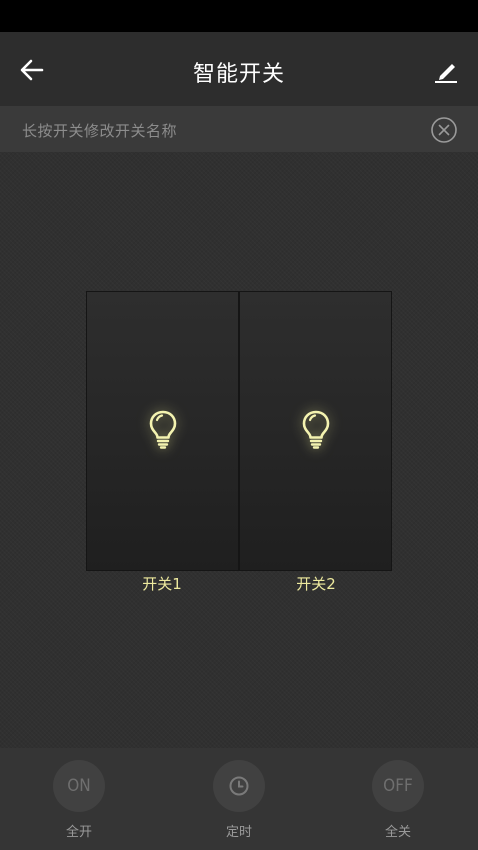 The image size is (478, 850). Describe the element at coordinates (100, 131) in the screenshot. I see `hint-text: 长按开关修改开关名称` at that location.